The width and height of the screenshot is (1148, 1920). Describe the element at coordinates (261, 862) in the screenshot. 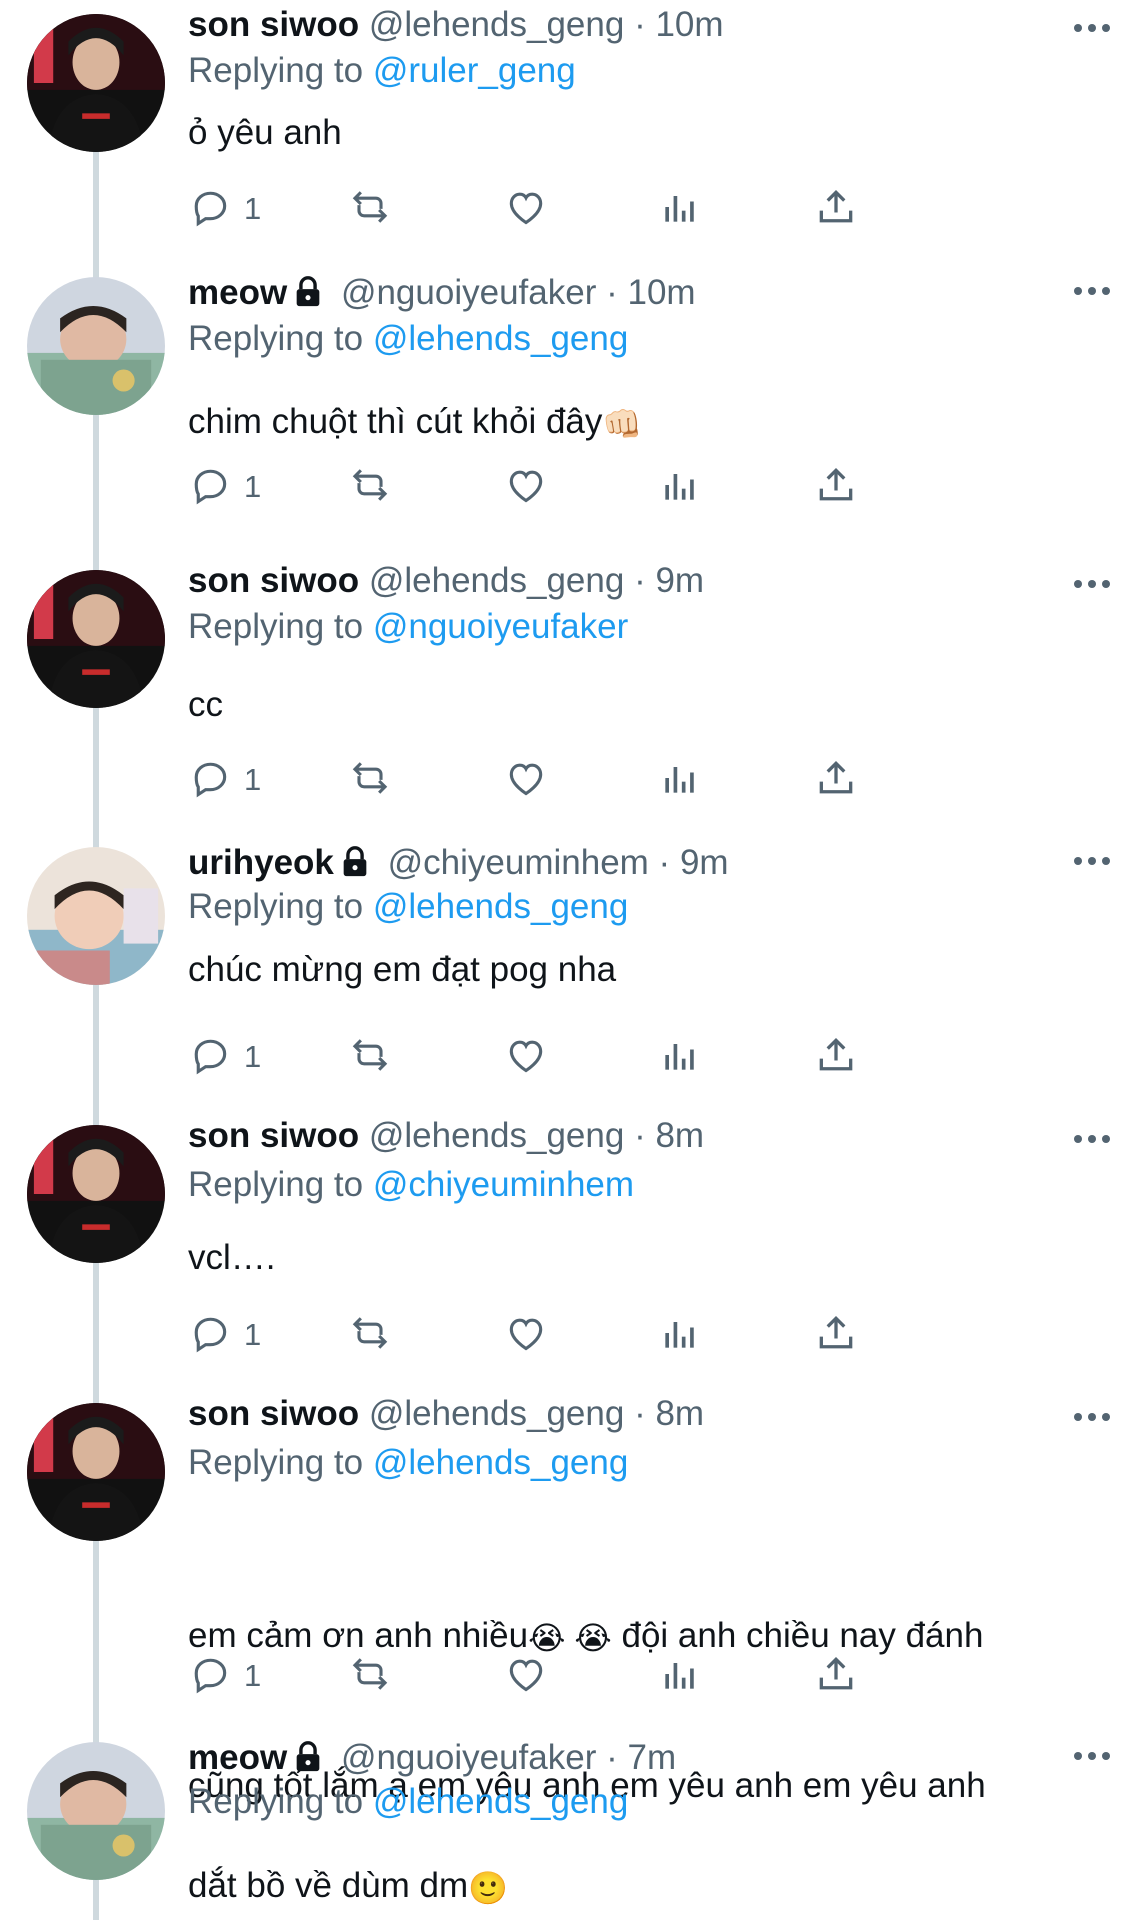

I see `display-name: urihyeok` at that location.